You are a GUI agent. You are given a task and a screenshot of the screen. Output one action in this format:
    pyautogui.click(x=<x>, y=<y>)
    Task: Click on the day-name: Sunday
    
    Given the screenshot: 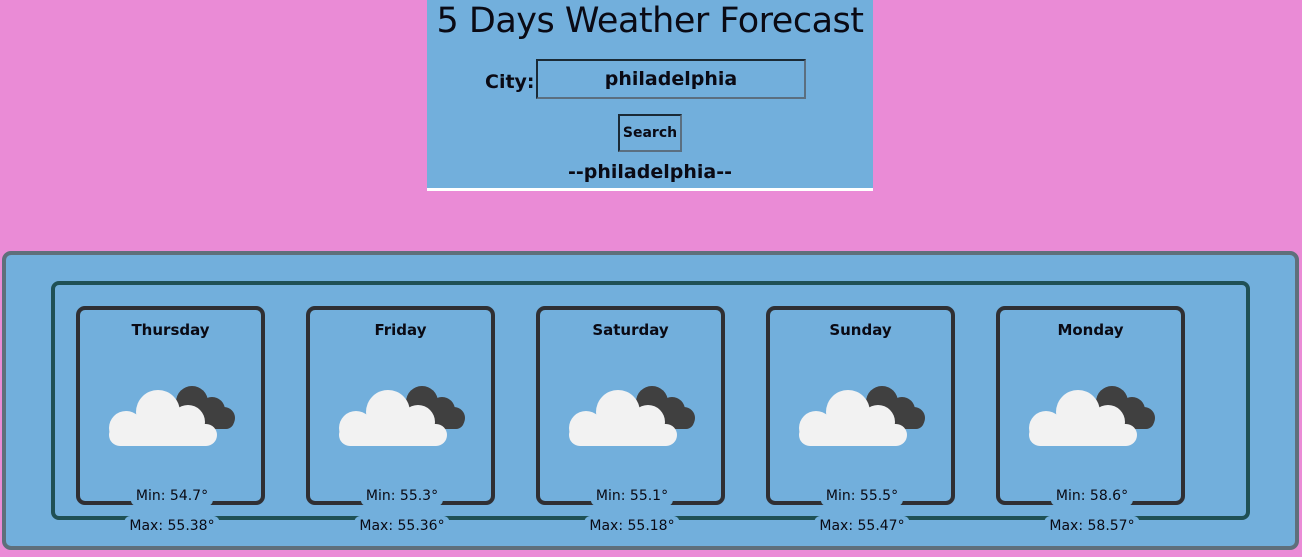 What is the action you would take?
    pyautogui.click(x=860, y=330)
    